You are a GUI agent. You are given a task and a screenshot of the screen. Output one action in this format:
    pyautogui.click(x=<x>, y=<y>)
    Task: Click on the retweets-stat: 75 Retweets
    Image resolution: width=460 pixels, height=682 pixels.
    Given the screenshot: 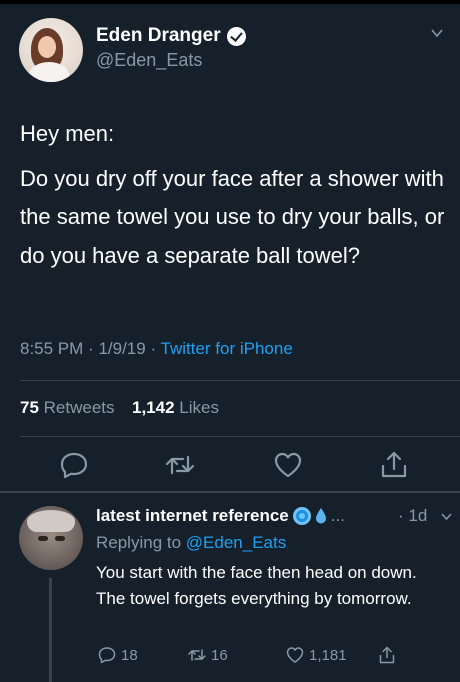 What is the action you would take?
    pyautogui.click(x=67, y=407)
    